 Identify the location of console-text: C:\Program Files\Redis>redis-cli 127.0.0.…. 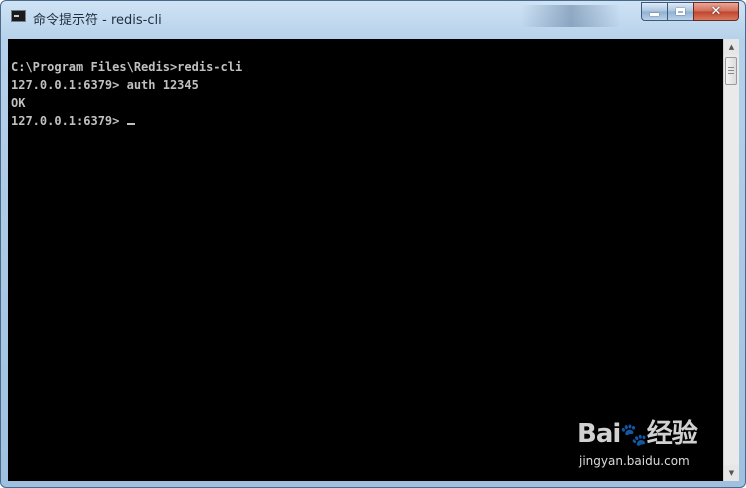
(126, 94).